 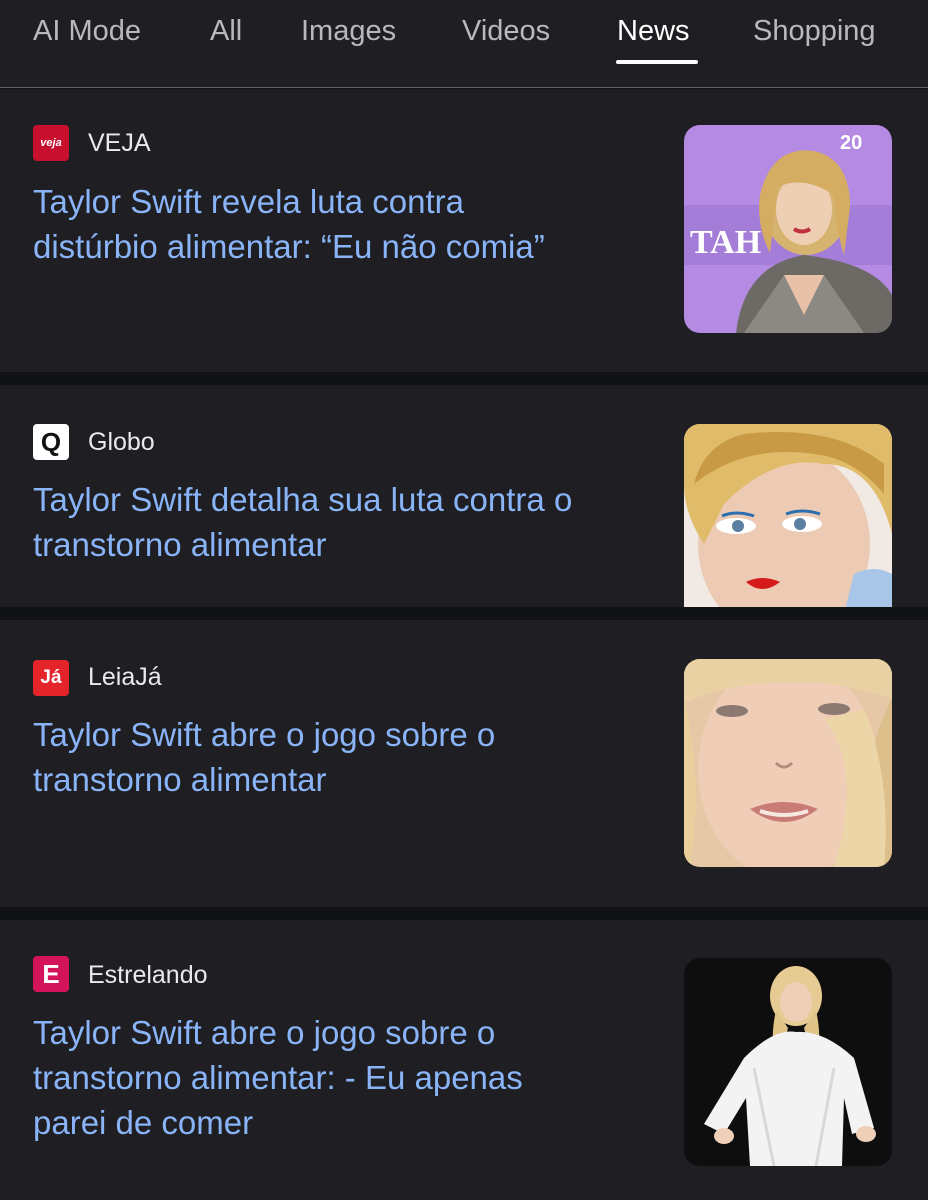 What do you see at coordinates (51, 143) in the screenshot?
I see `veja-logo-icon: veja` at bounding box center [51, 143].